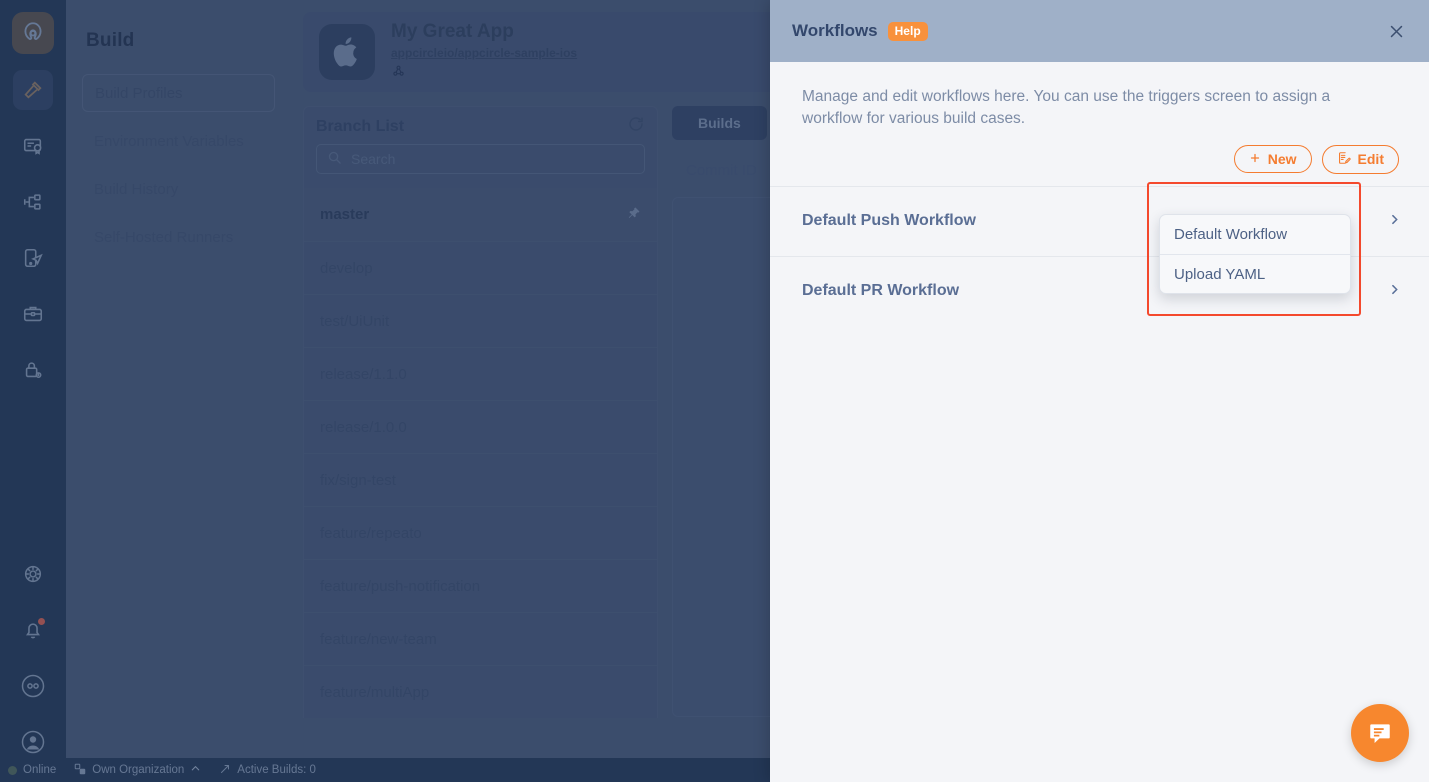 This screenshot has width=1429, height=782. I want to click on new-workflow-dropdown-menu: Default Workflow Upload YAML, so click(1255, 254).